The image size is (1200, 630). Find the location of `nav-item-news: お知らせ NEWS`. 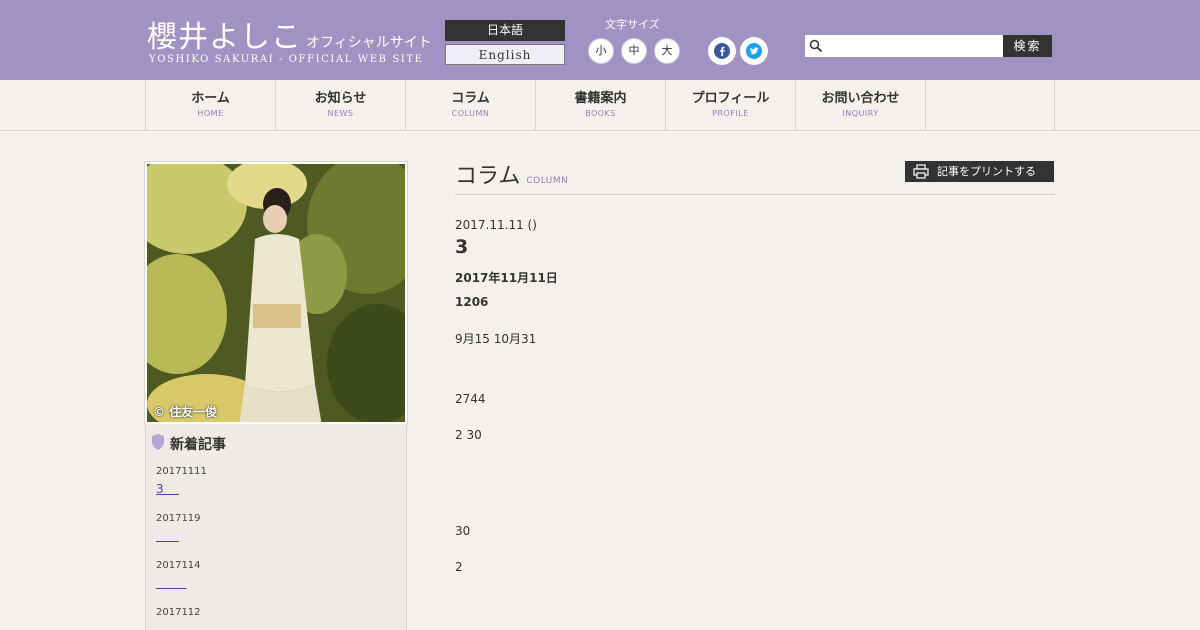

nav-item-news: お知らせ NEWS is located at coordinates (341, 105).